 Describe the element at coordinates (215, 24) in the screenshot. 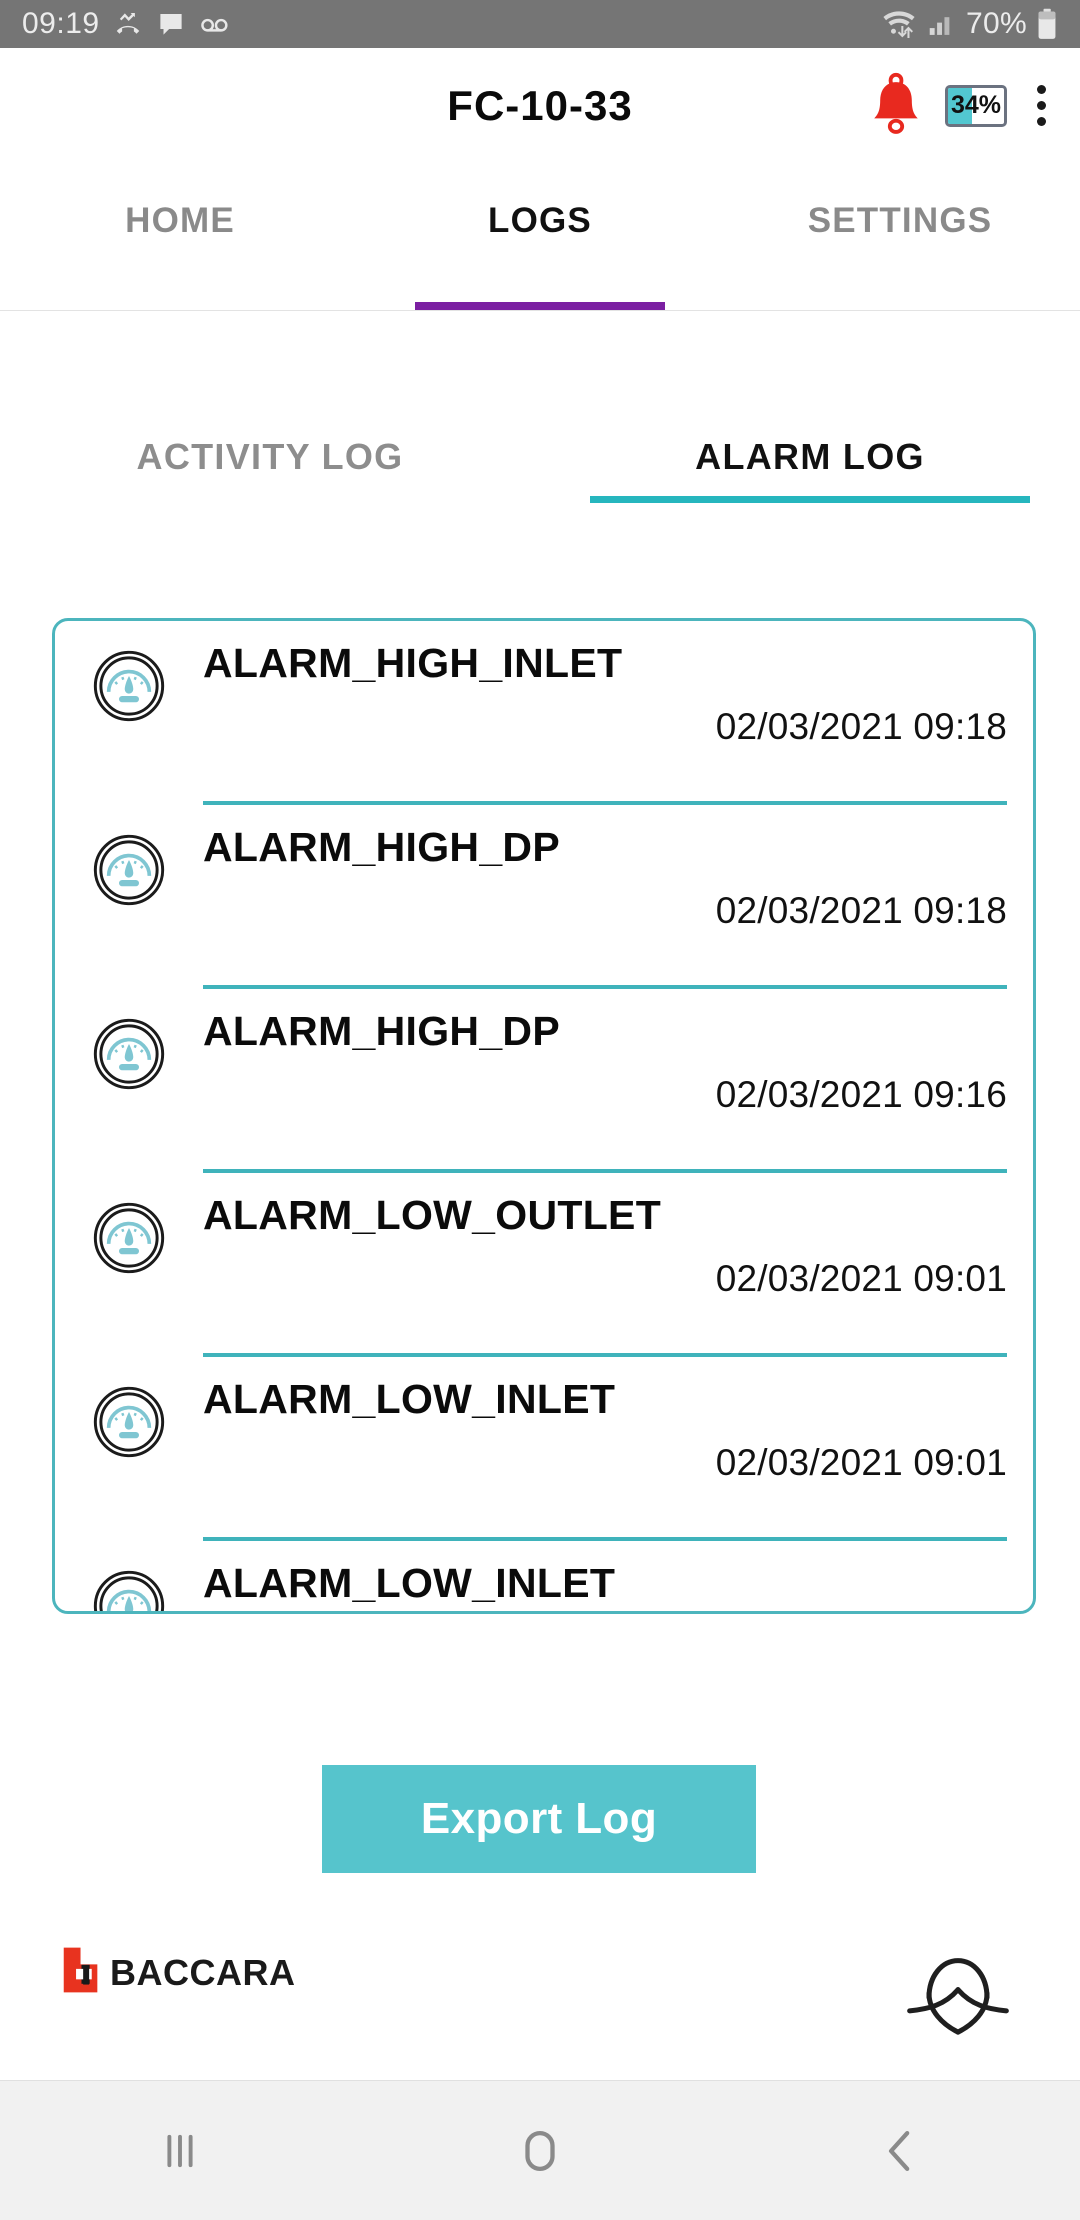

I see `voicemail-icon` at that location.